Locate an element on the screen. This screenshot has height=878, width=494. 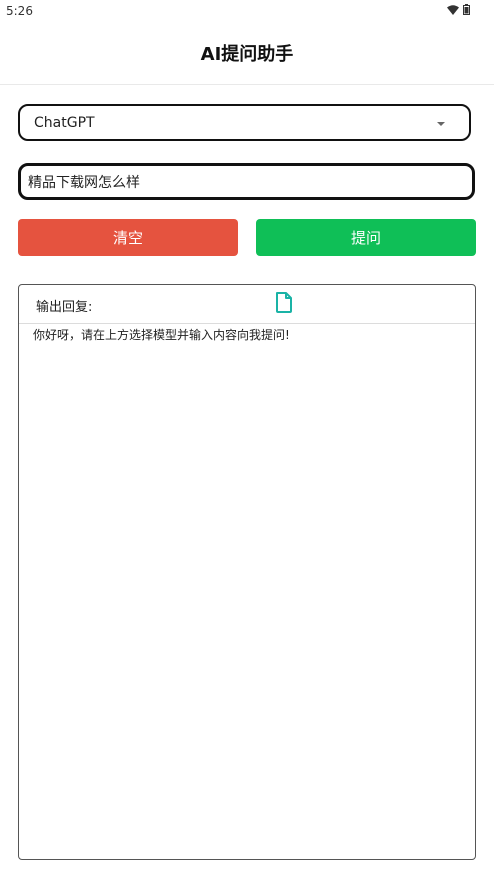
model-select-value: ChatGPT is located at coordinates (64, 122).